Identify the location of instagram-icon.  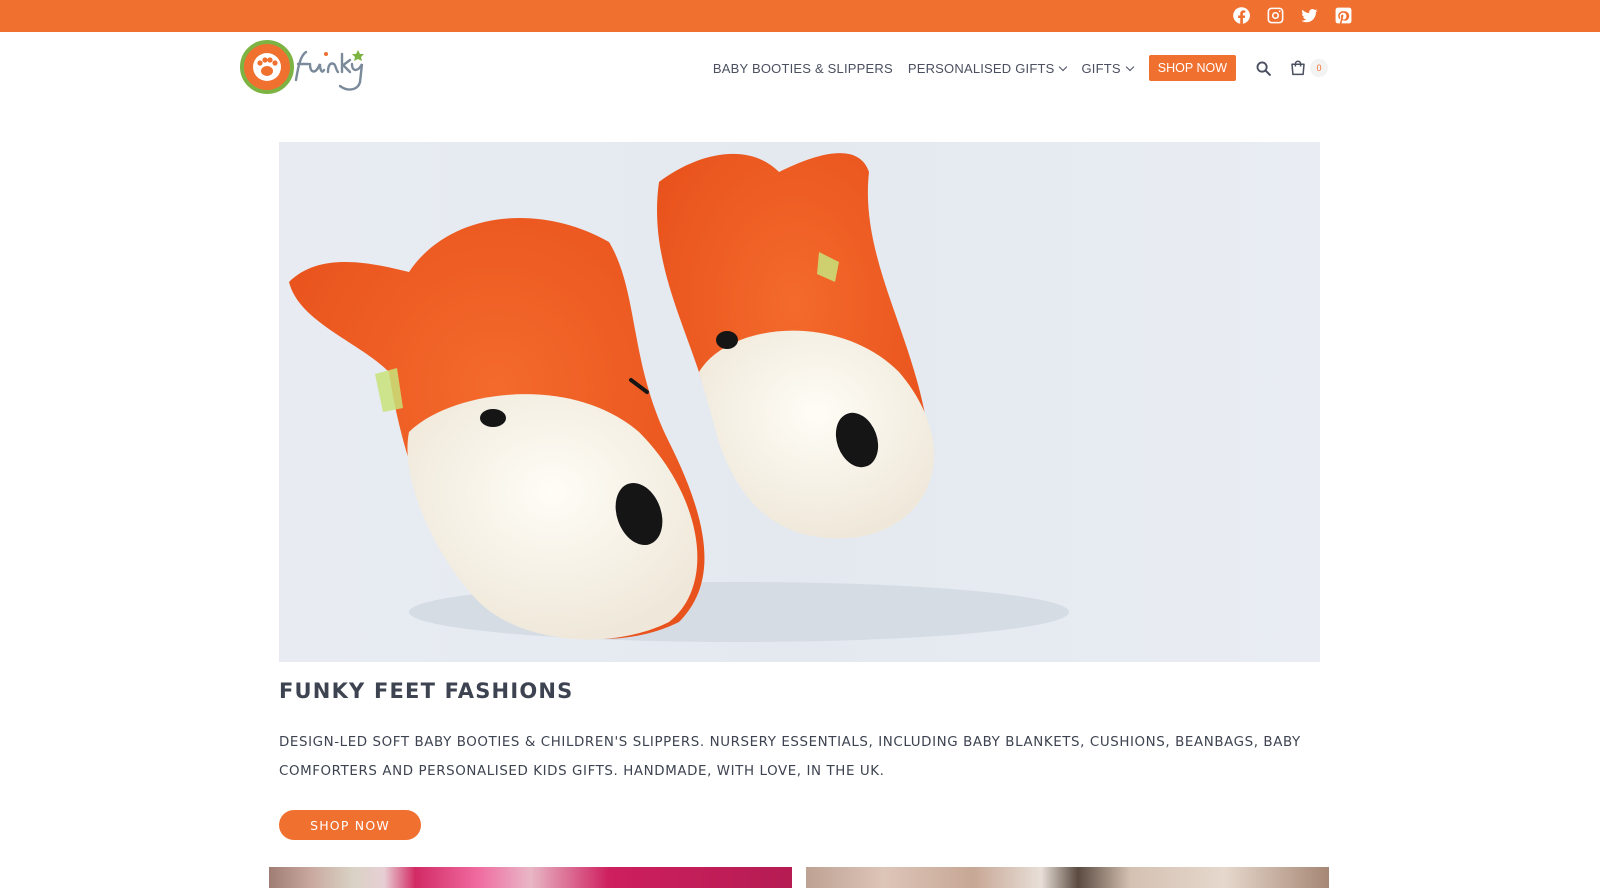
(1275, 15).